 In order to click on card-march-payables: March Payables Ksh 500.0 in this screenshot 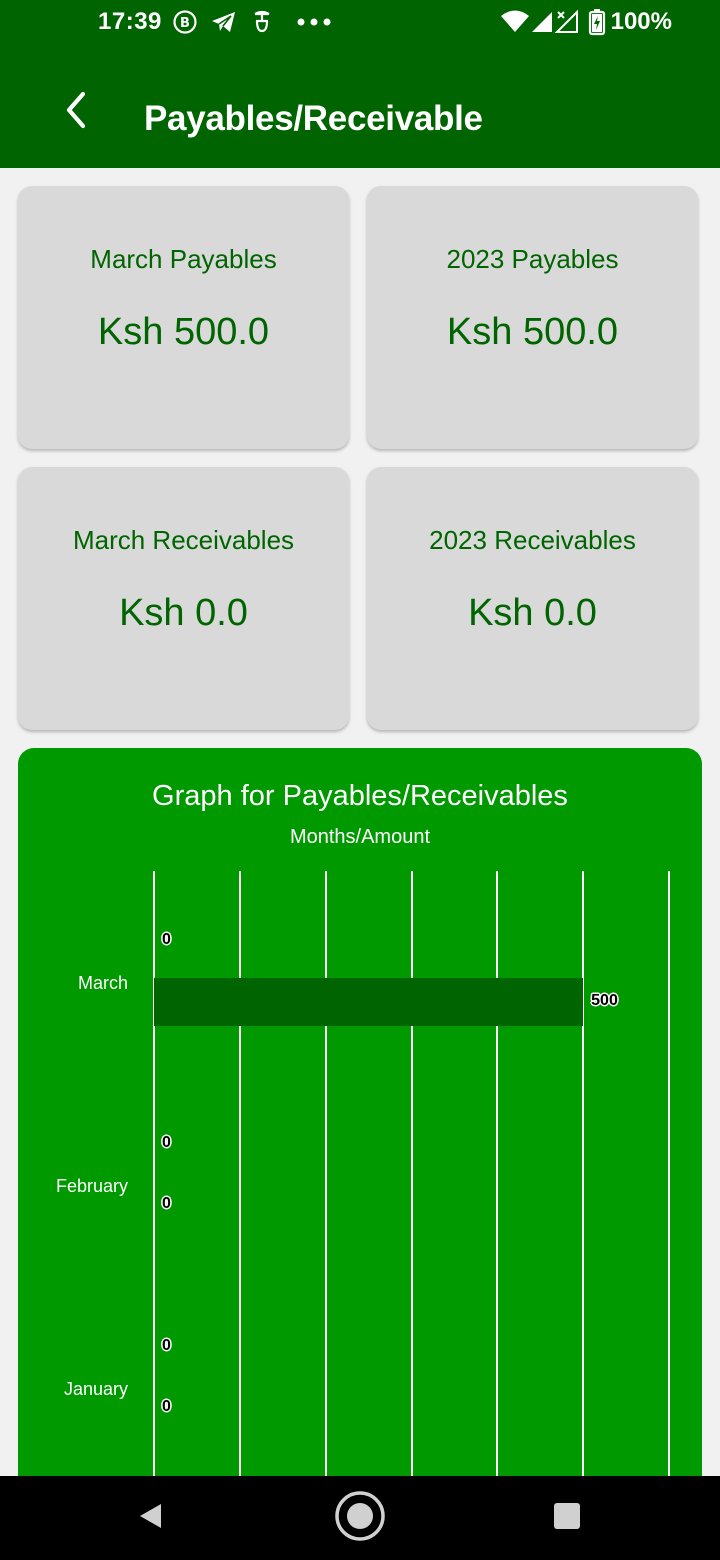, I will do `click(183, 317)`.